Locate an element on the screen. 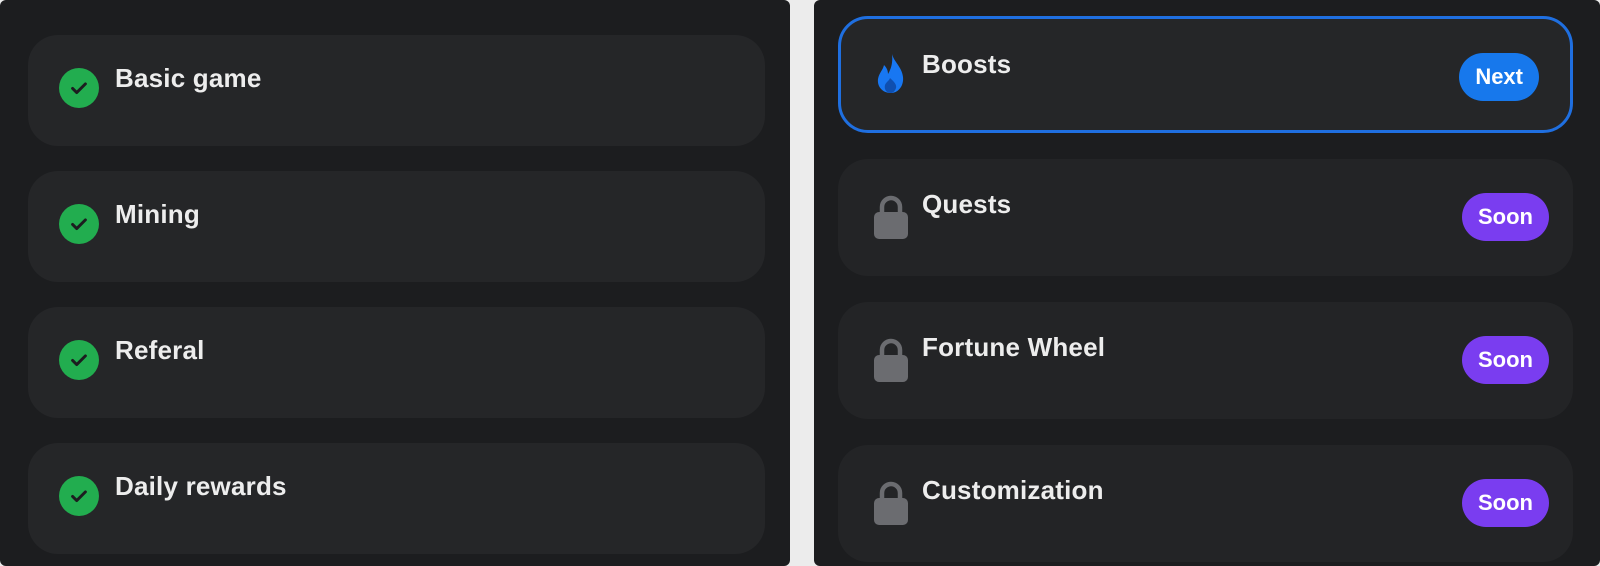 This screenshot has height=566, width=1600. feature-item-boosts: Boosts Next is located at coordinates (1205, 74).